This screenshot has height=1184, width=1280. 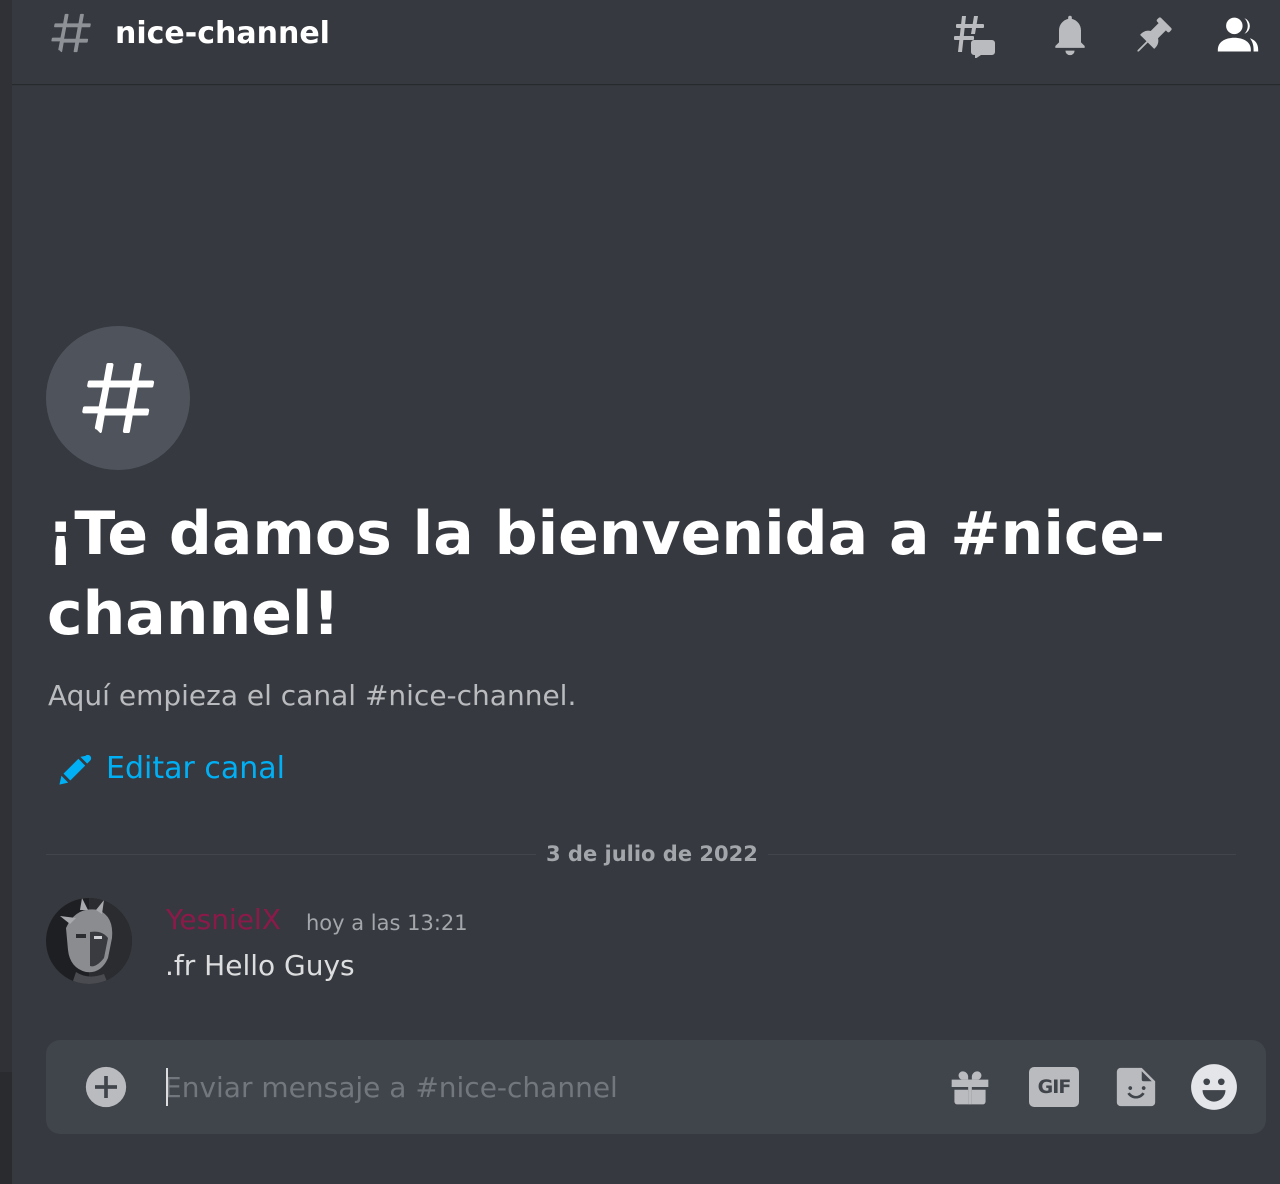 What do you see at coordinates (75, 769) in the screenshot?
I see `pencil-icon` at bounding box center [75, 769].